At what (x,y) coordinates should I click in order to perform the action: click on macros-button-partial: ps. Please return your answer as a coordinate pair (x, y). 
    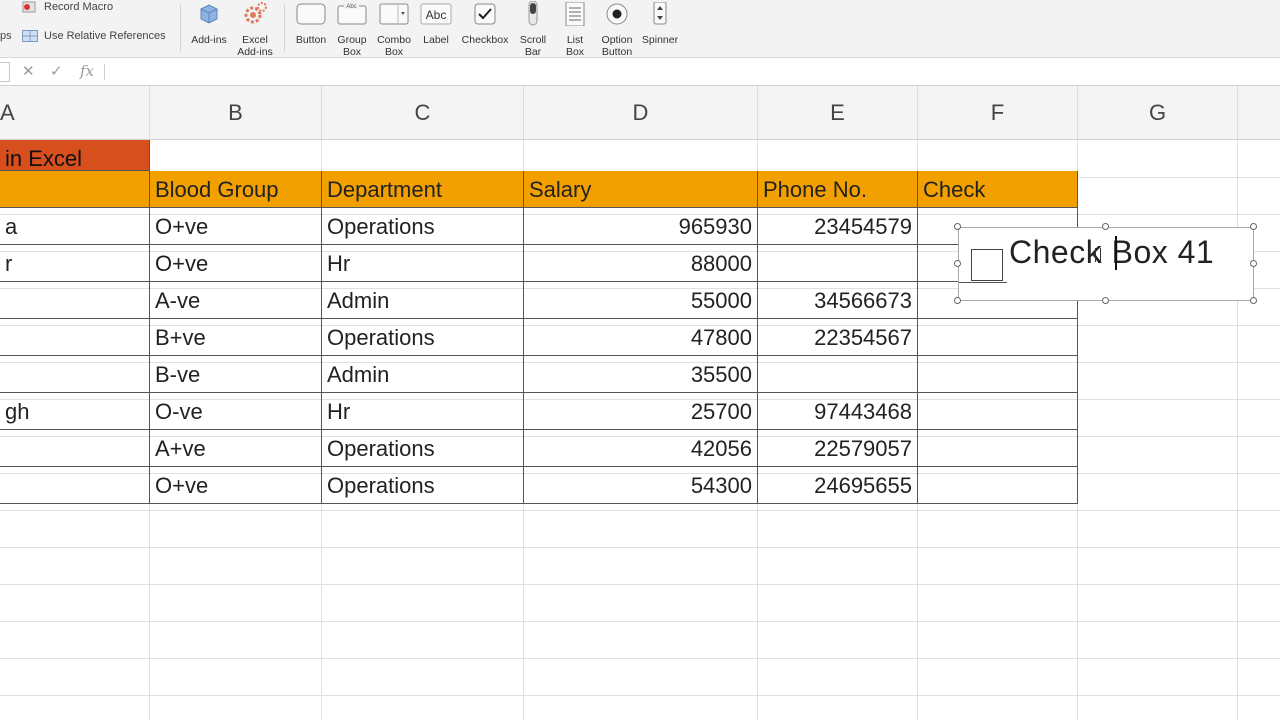
    Looking at the image, I should click on (6, 36).